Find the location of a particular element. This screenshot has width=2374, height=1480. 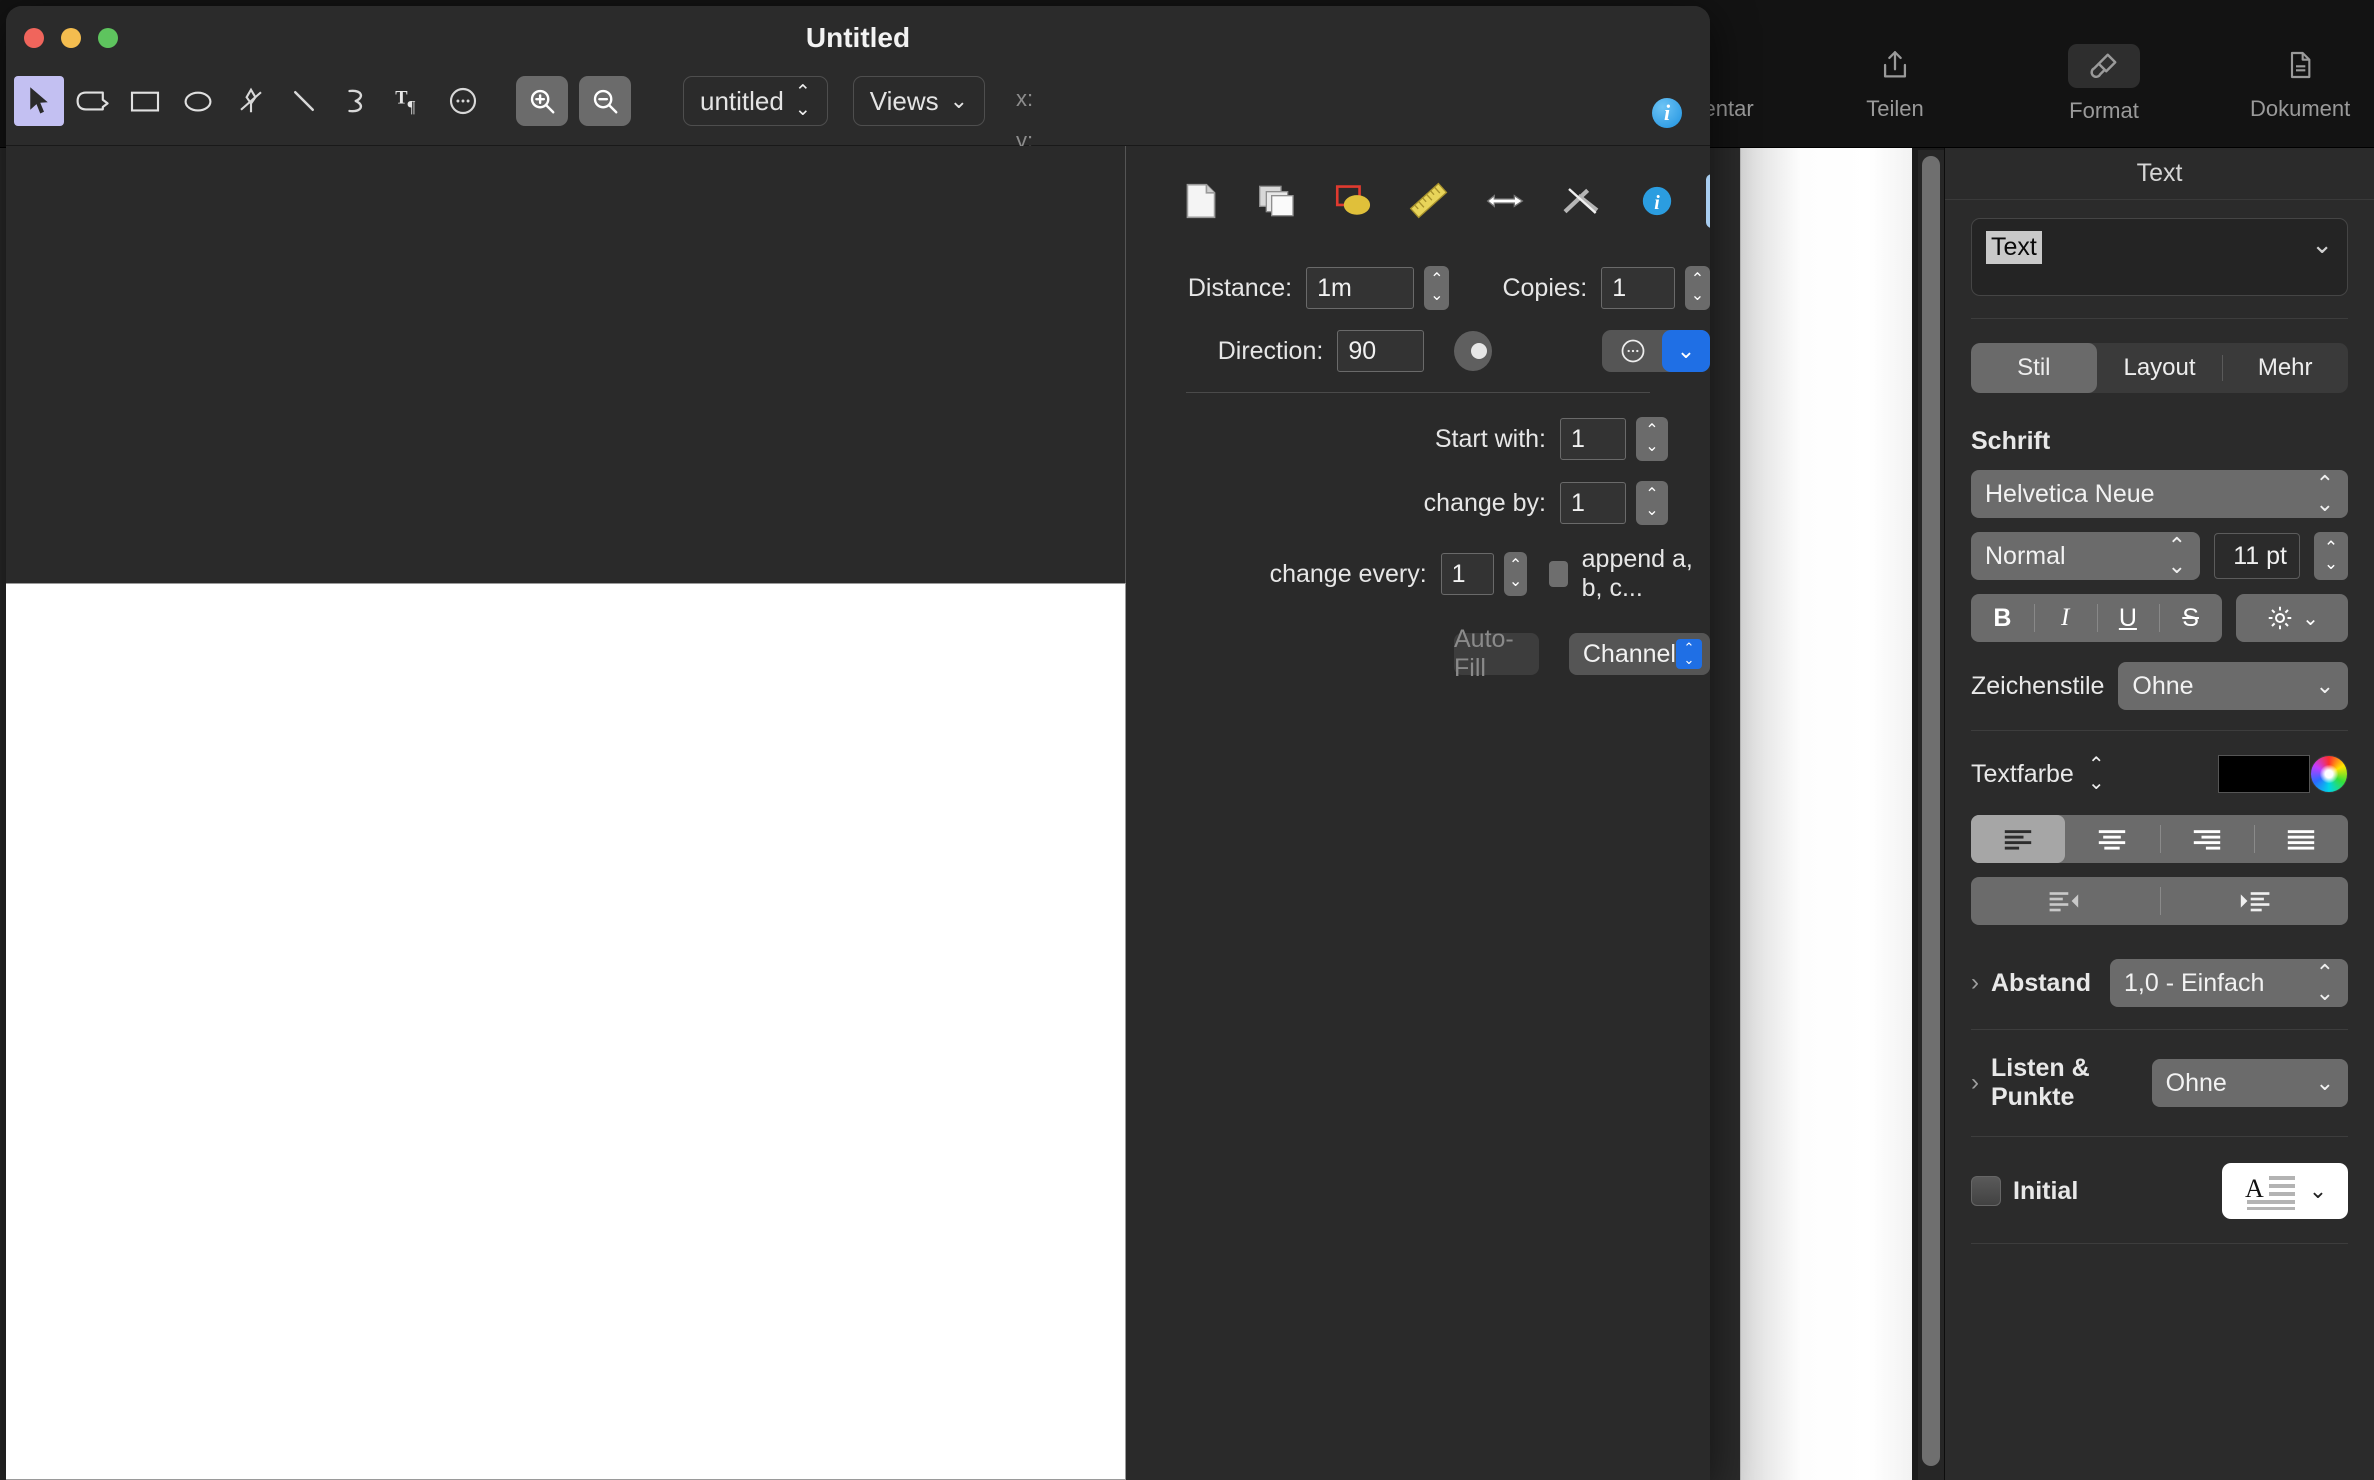

change-by-stepper: ⌃ ⌄ is located at coordinates (1652, 503).